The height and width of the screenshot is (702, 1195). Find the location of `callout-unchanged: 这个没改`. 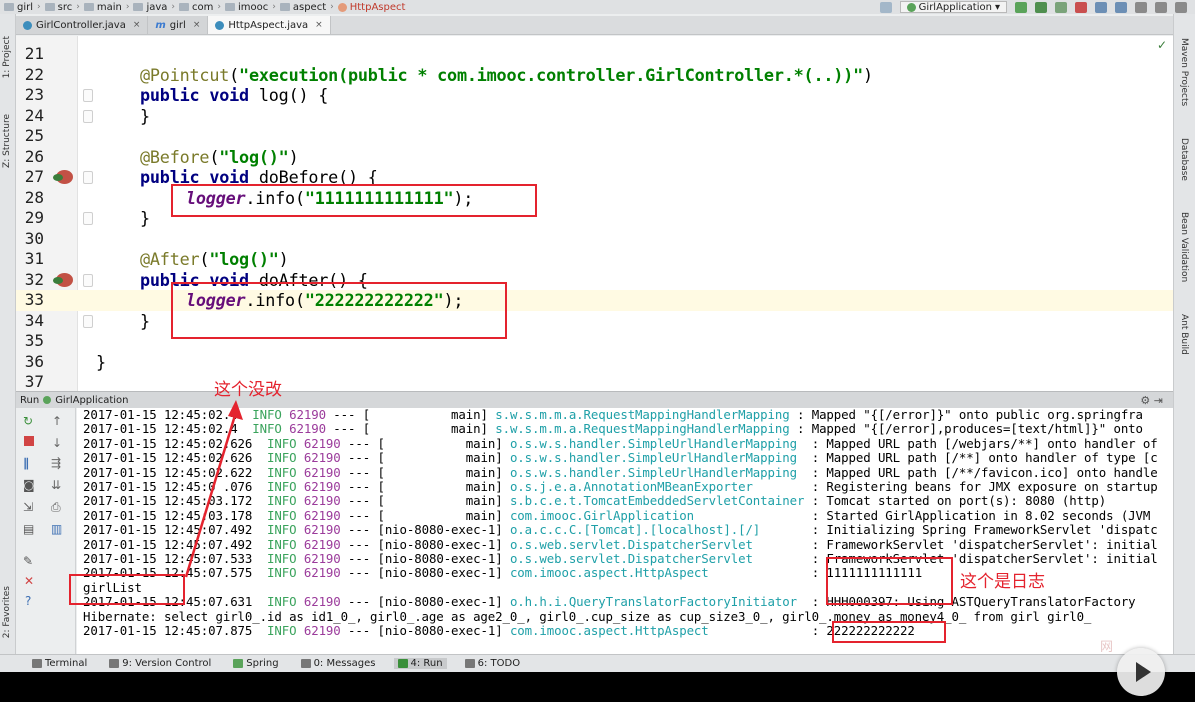

callout-unchanged: 这个没改 is located at coordinates (248, 390).